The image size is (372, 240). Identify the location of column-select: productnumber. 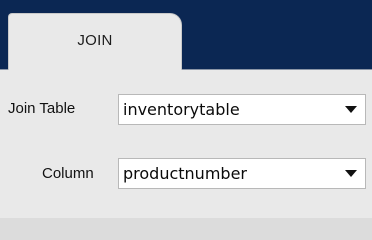
(242, 173).